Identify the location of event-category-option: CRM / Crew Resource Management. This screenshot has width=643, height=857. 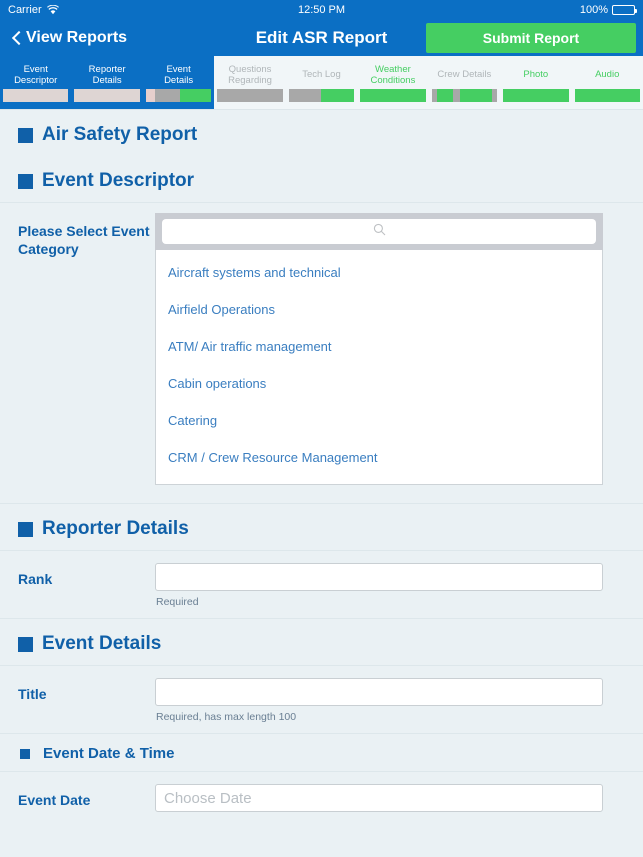
(379, 457).